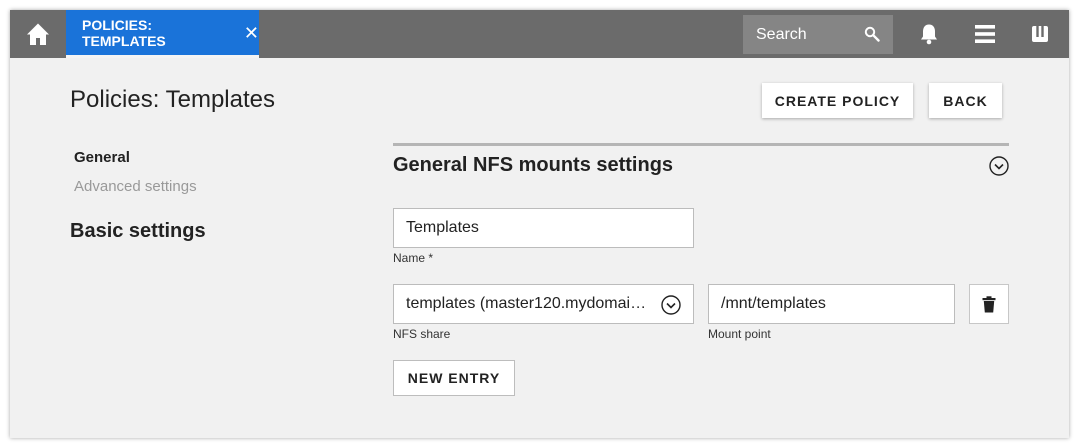 The image size is (1079, 448). I want to click on trash-icon, so click(989, 303).